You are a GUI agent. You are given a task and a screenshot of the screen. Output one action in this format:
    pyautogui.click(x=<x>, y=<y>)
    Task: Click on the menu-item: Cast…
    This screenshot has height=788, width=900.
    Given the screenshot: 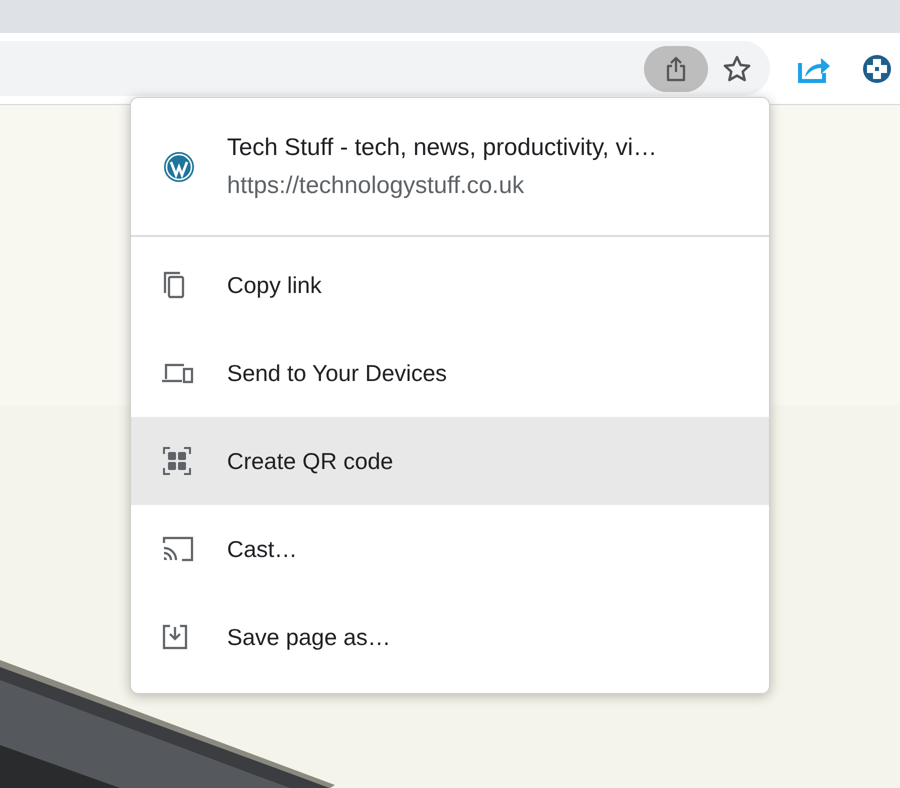 What is the action you would take?
    pyautogui.click(x=450, y=549)
    